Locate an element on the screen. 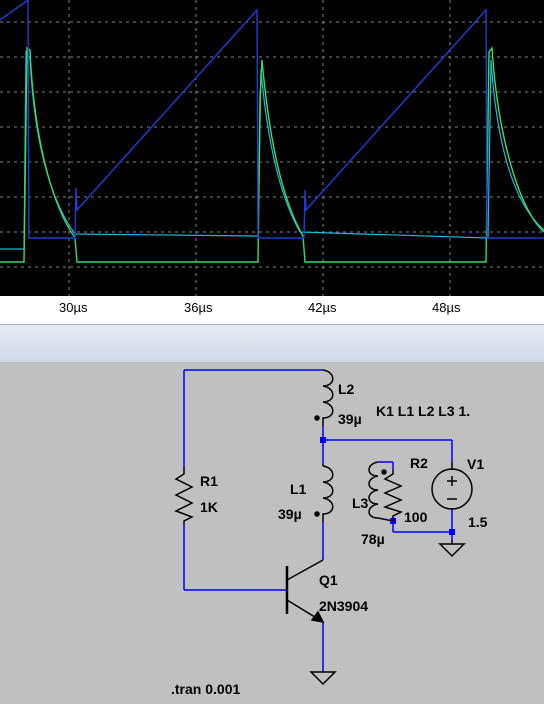 Image resolution: width=544 pixels, height=704 pixels. l3-value: 78µ is located at coordinates (373, 539).